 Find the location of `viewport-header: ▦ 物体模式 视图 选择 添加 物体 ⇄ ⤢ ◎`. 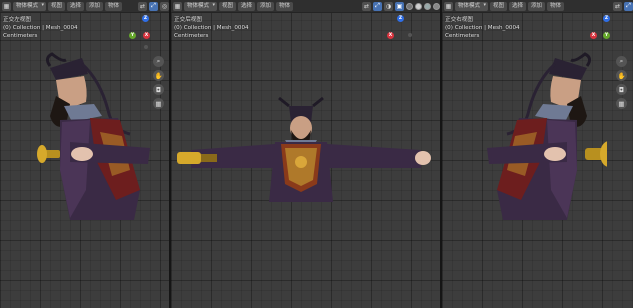

viewport-header: ▦ 物体模式 视图 选择 添加 物体 ⇄ ⤢ ◎ is located at coordinates (84, 6).